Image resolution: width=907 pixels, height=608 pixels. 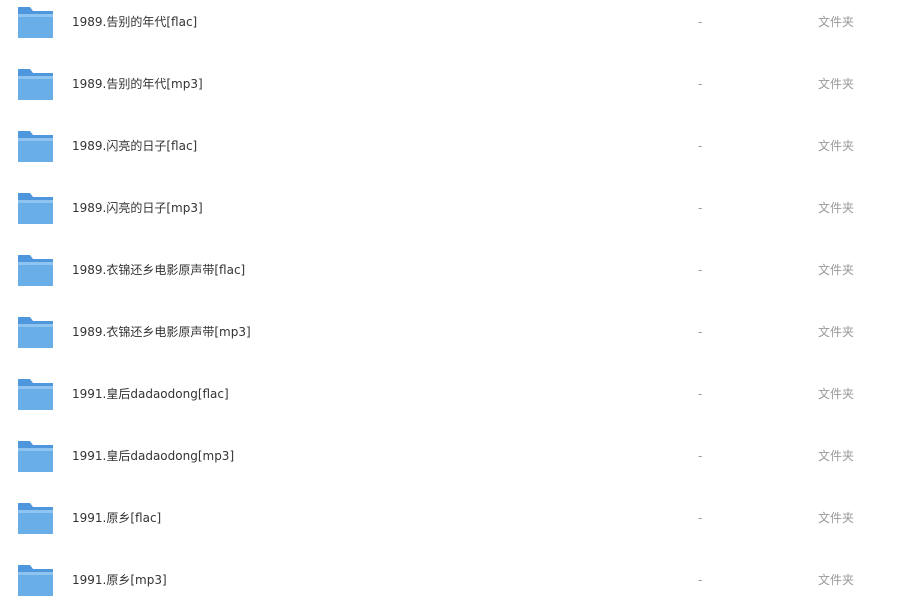 What do you see at coordinates (453, 583) in the screenshot?
I see `file-row: 1991.原乡[mp3] - 文件夹` at bounding box center [453, 583].